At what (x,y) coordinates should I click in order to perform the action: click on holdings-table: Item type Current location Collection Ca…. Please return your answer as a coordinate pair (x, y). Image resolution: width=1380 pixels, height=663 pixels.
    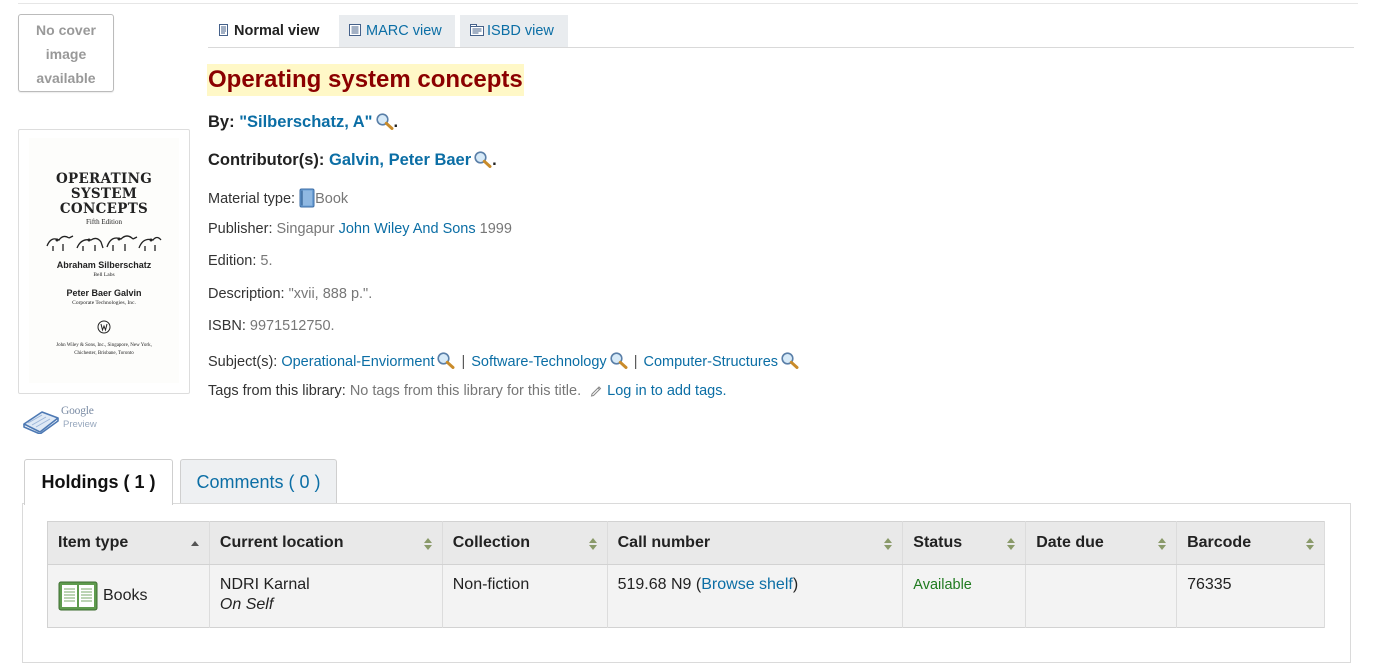
    Looking at the image, I should click on (686, 574).